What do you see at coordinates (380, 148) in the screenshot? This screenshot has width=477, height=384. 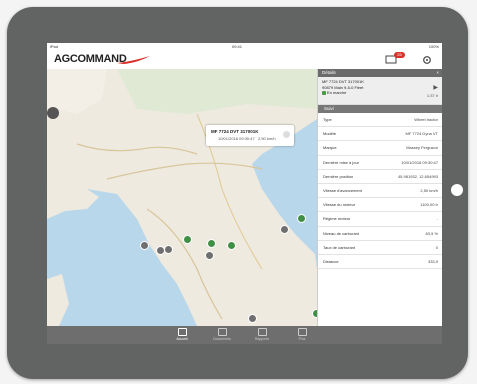 I see `detail-row: Marque Massey Ferguson` at bounding box center [380, 148].